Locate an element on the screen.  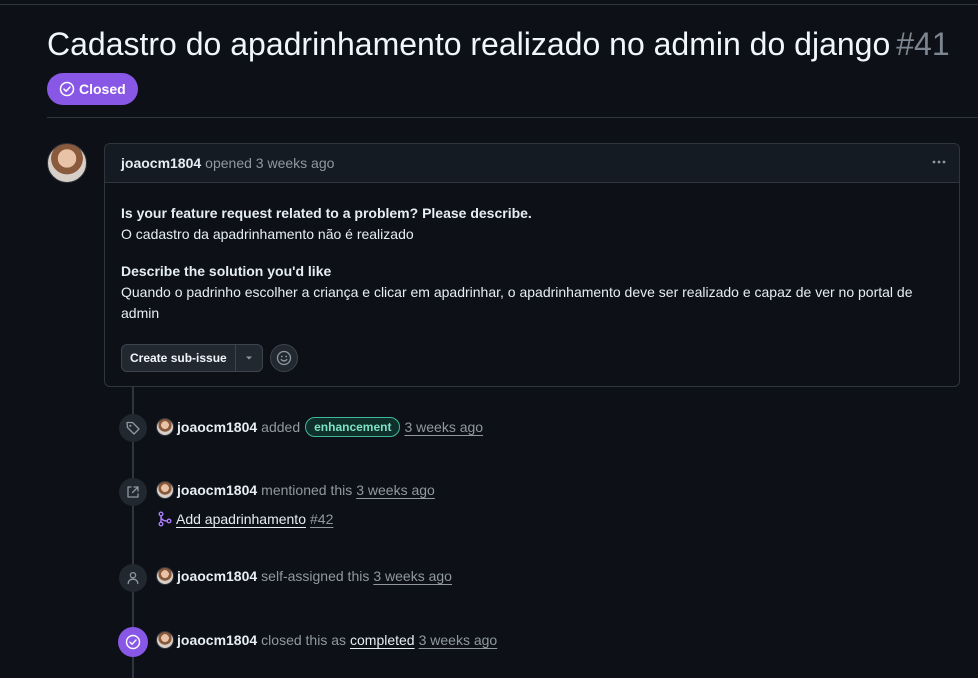
timeline-label-event: joaocm1804 added enhancement 3 weeks ago is located at coordinates (319, 427).